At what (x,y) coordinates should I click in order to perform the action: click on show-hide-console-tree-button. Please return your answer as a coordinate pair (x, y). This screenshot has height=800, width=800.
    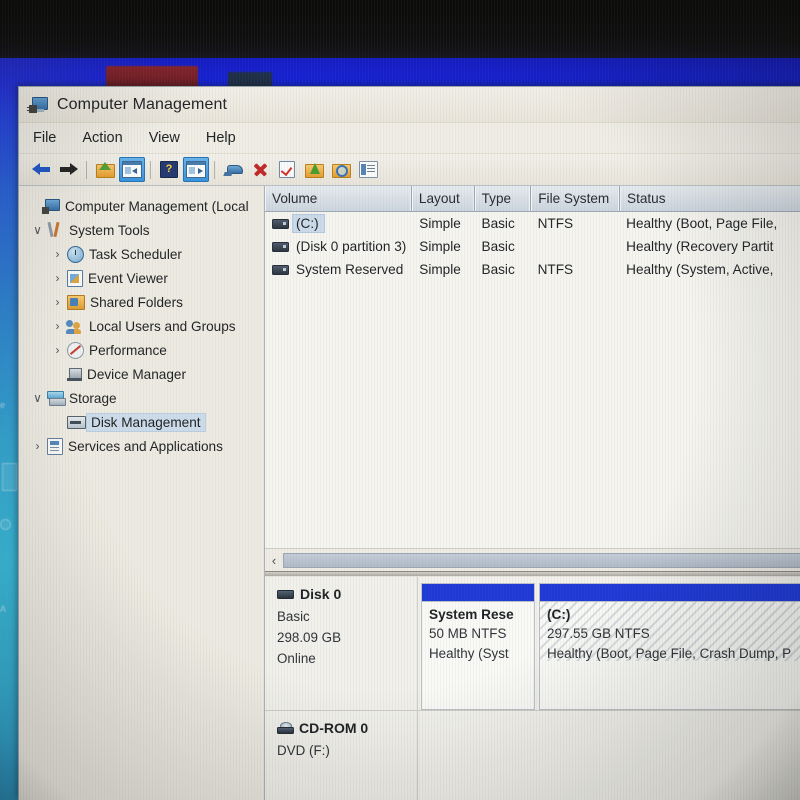
    Looking at the image, I should click on (132, 169).